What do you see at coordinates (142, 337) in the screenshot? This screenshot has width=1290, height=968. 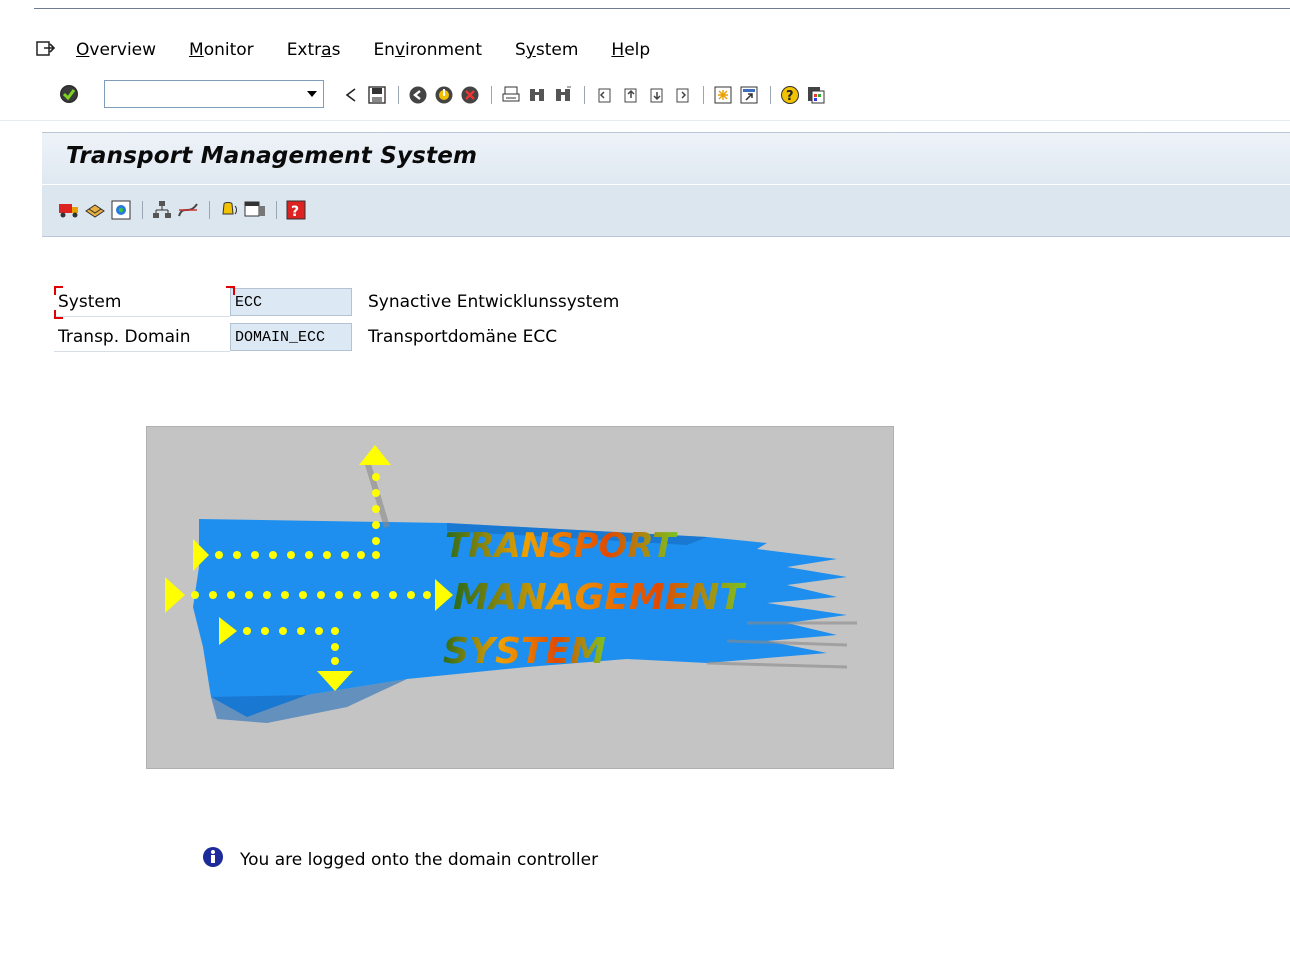 I see `domain-label: Transp. Domain` at bounding box center [142, 337].